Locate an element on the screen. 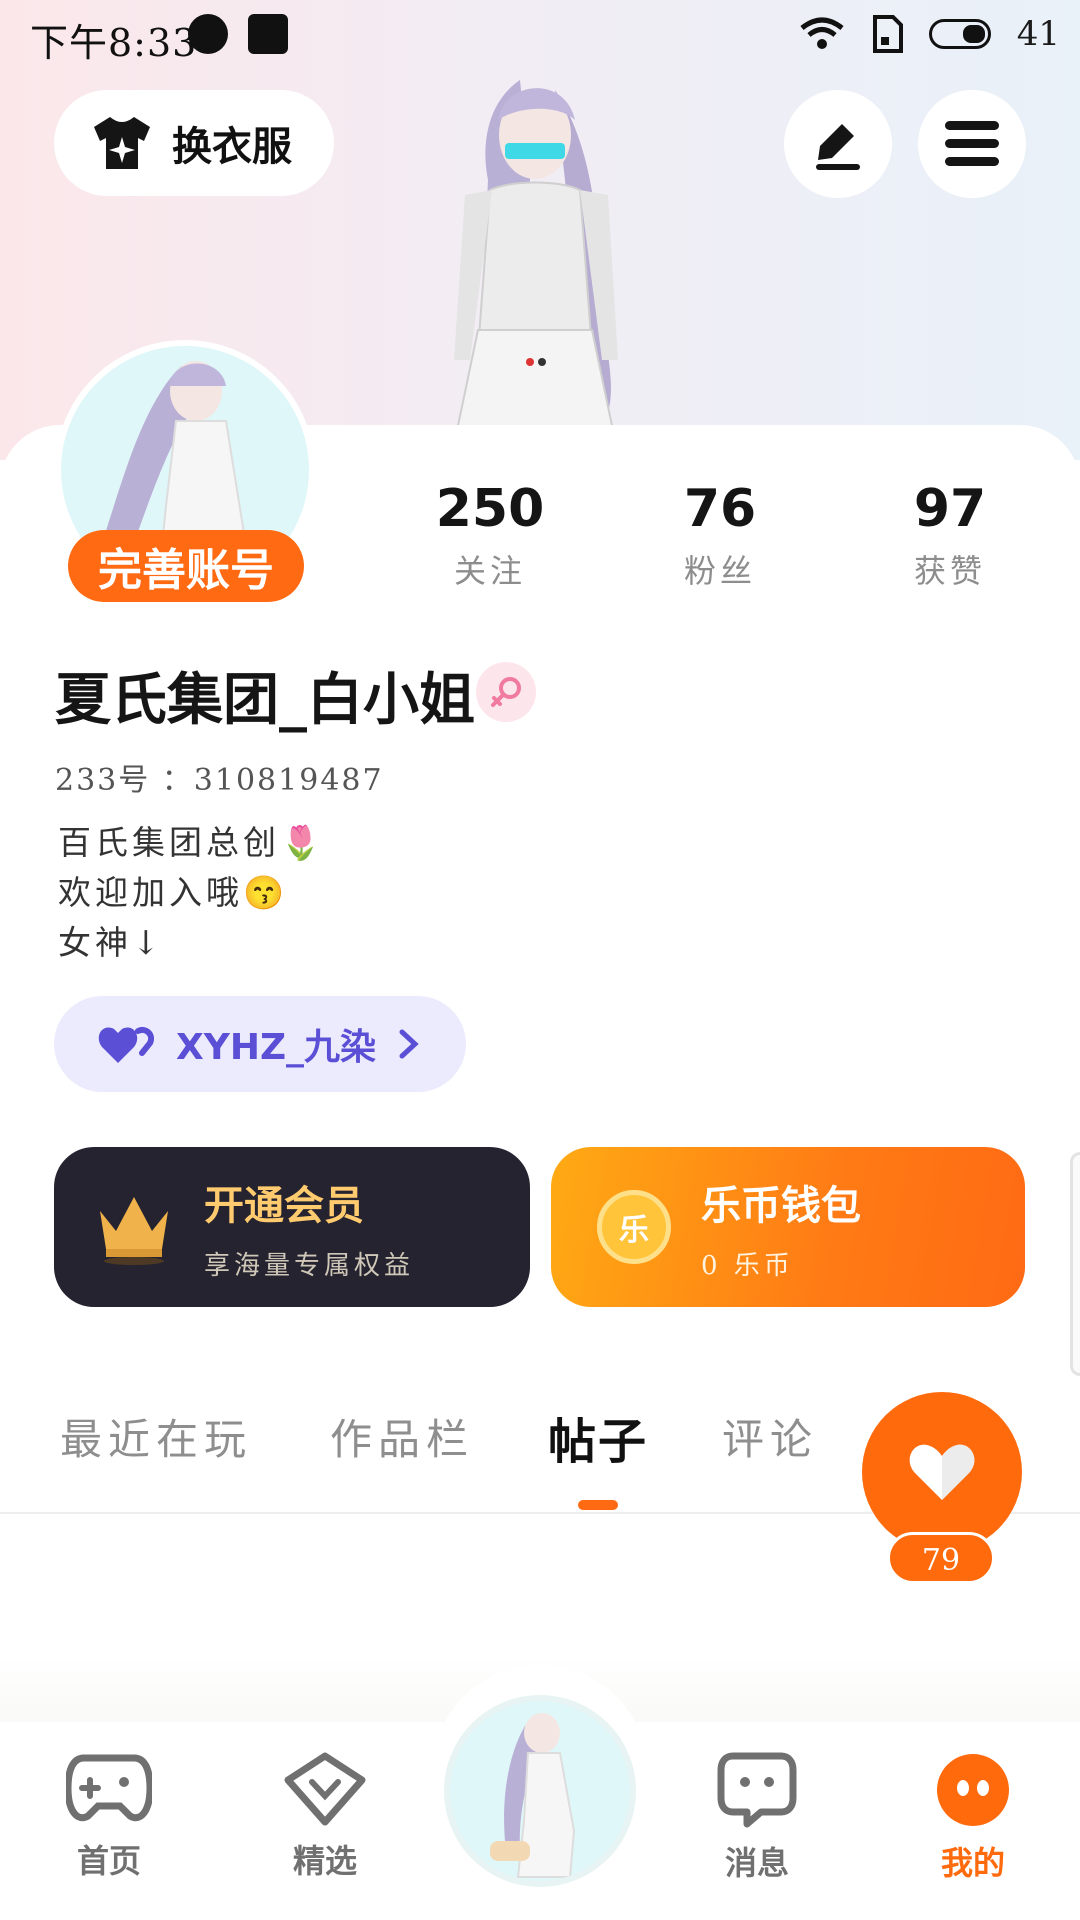 The image size is (1080, 1920). center-avatar-image is located at coordinates (533, 1795).